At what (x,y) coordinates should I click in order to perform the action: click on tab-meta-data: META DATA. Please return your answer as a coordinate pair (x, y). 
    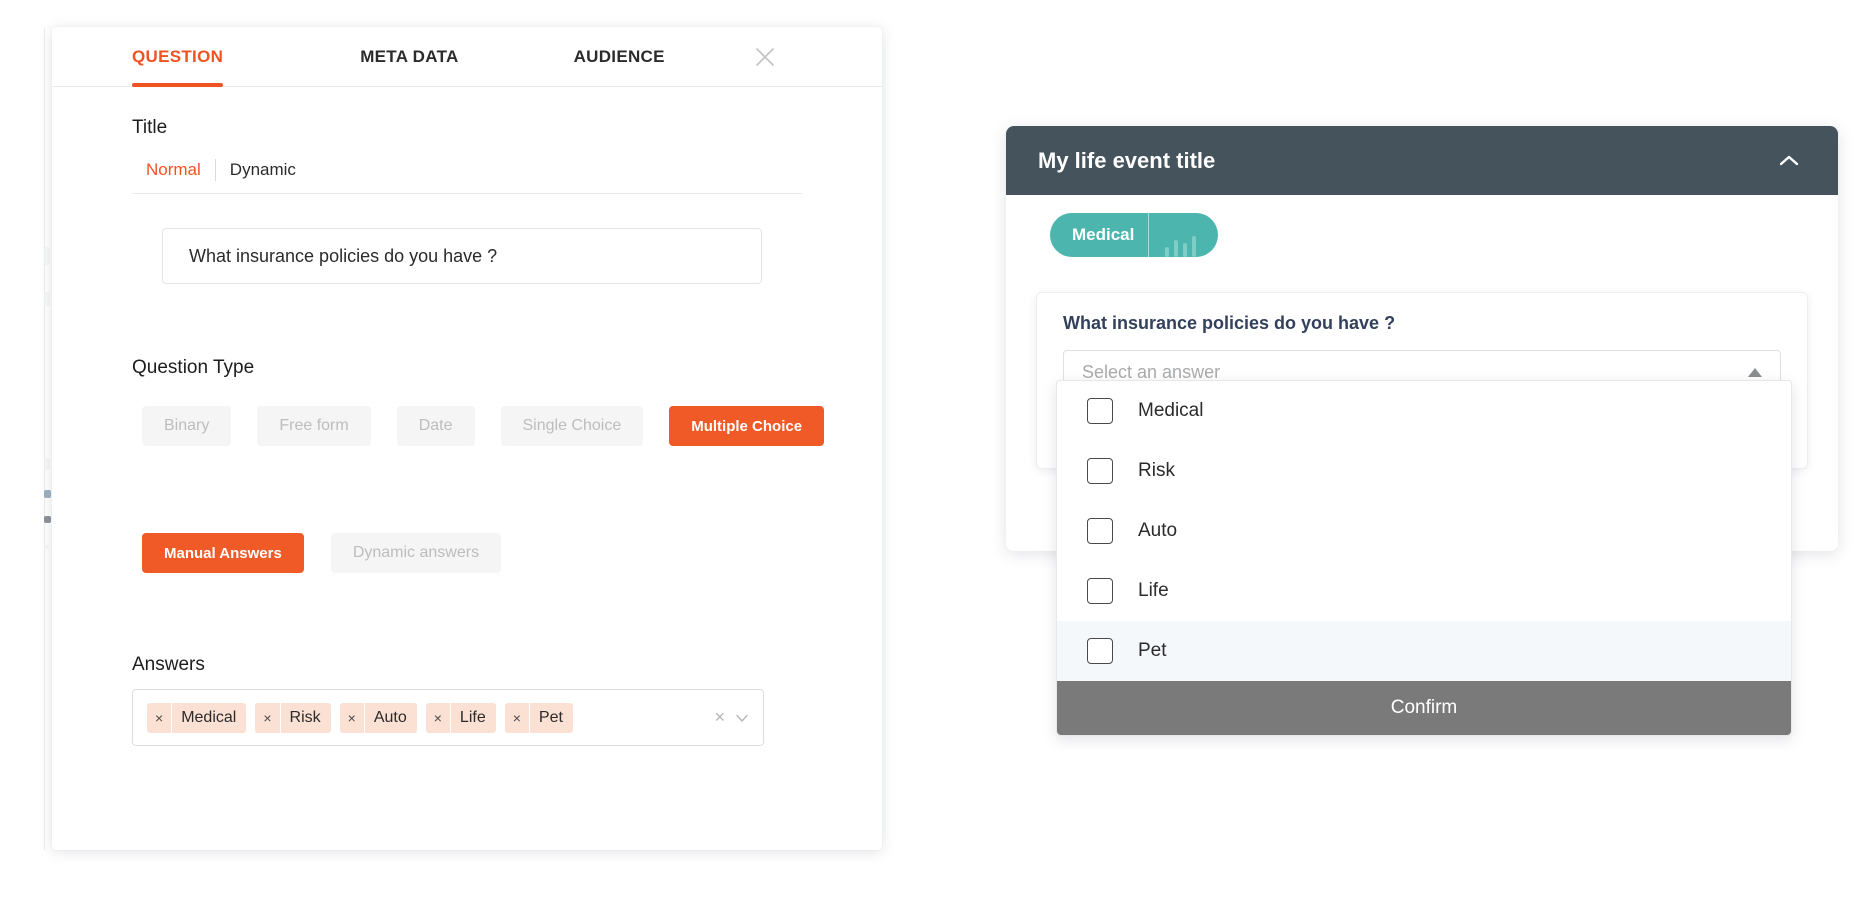
    Looking at the image, I should click on (409, 57).